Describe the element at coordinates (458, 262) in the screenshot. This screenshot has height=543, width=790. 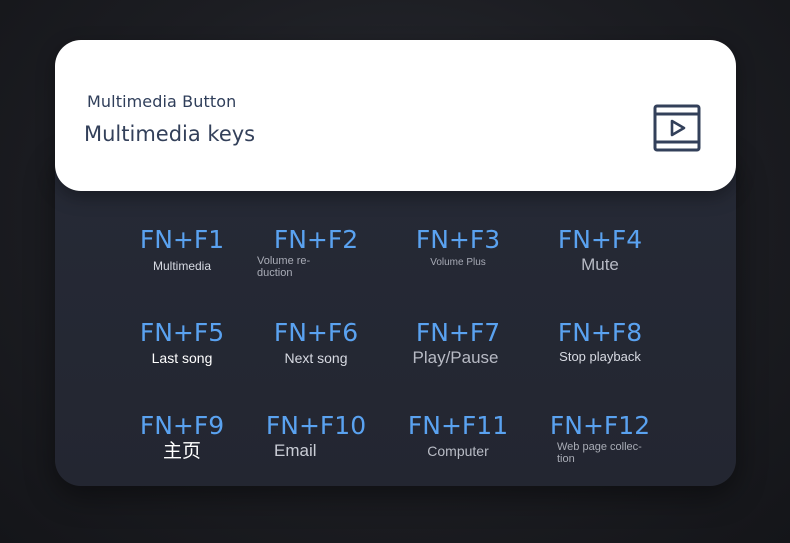
I see `key-label: Volume Plus` at that location.